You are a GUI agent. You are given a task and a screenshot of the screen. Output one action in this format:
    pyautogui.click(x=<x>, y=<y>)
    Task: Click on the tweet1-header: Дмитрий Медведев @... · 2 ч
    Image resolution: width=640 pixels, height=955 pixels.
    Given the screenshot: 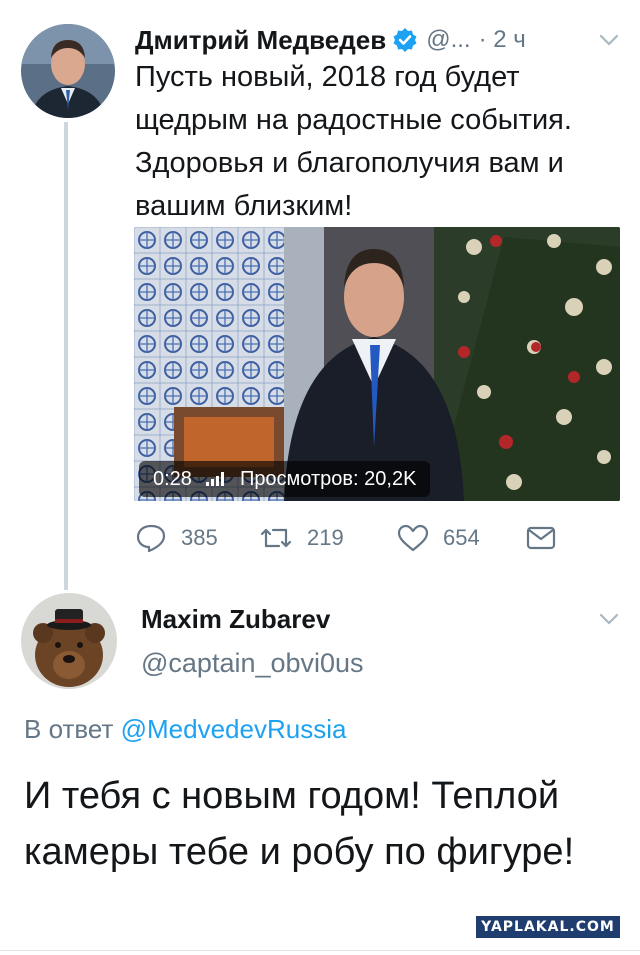 What is the action you would take?
    pyautogui.click(x=380, y=40)
    